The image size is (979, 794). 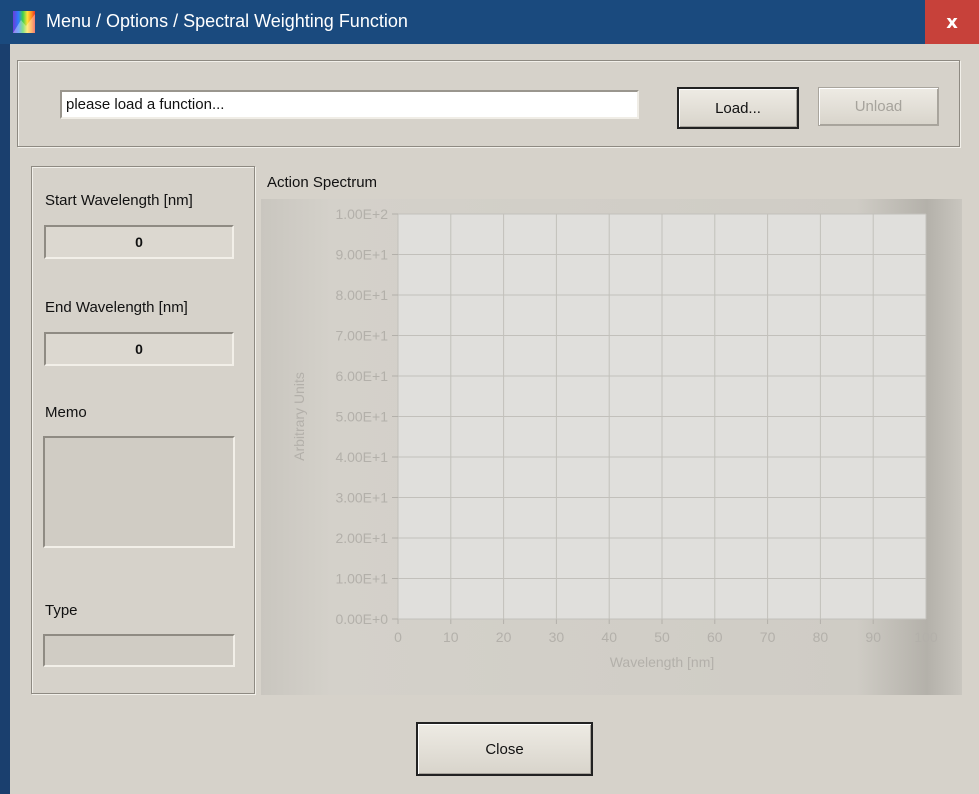 What do you see at coordinates (322, 182) in the screenshot?
I see `chart-title: Action Spectrum` at bounding box center [322, 182].